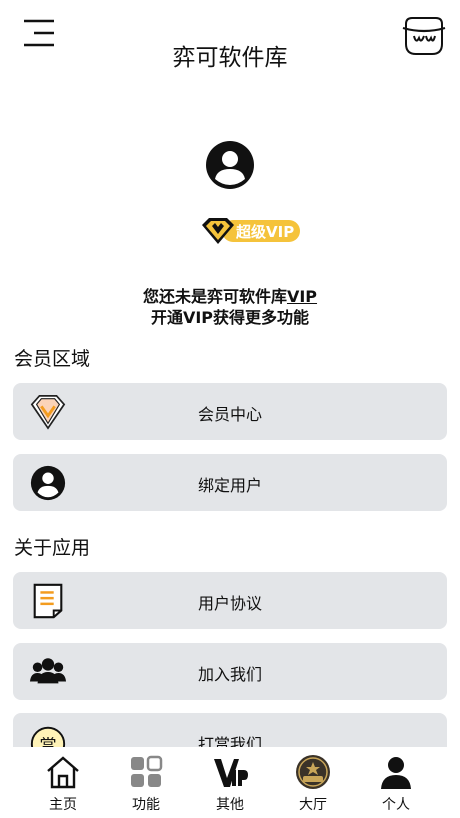 This screenshot has height=818, width=460. Describe the element at coordinates (147, 771) in the screenshot. I see `grid-icon` at that location.